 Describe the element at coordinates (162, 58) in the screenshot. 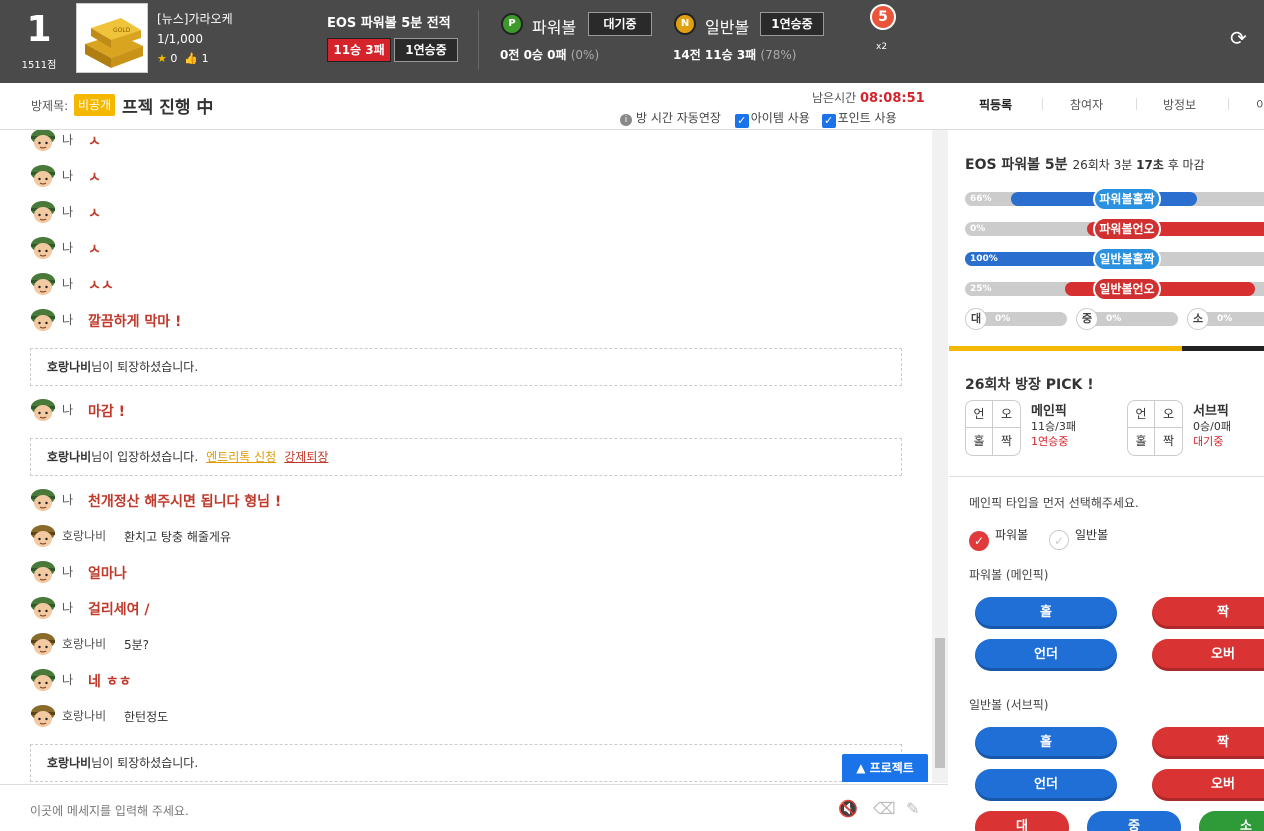

I see `star-icon: ★` at that location.